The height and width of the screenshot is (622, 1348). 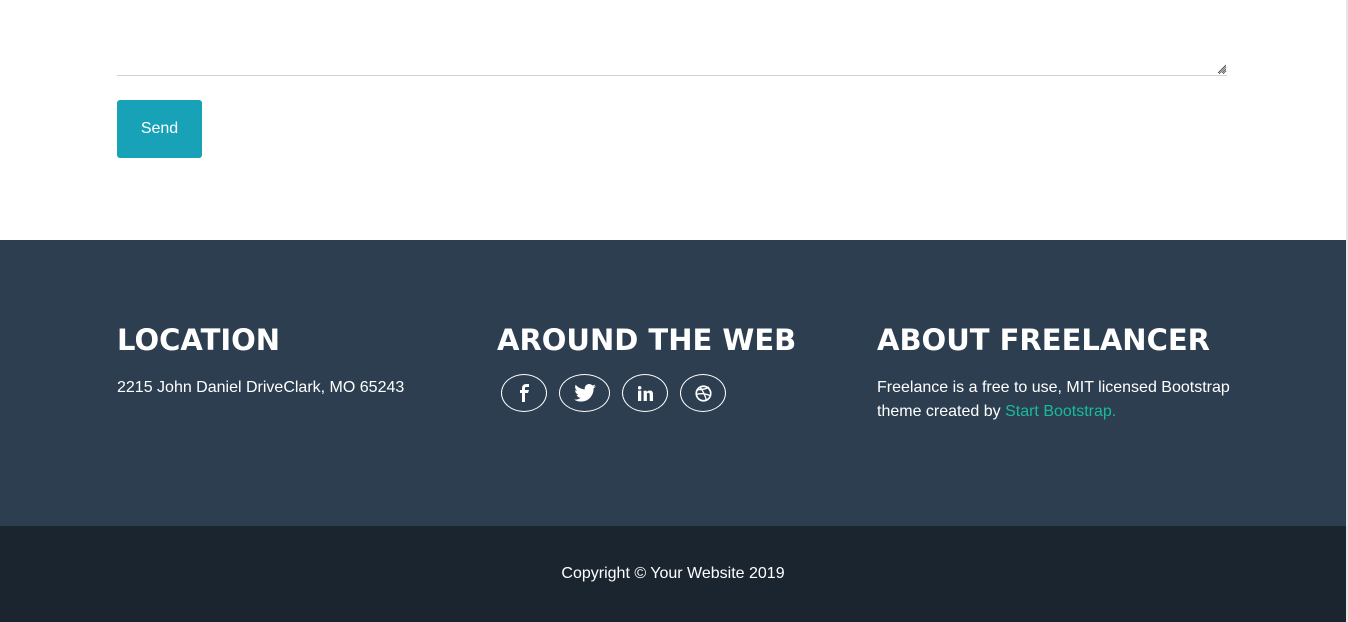 I want to click on facebook-icon, so click(x=524, y=393).